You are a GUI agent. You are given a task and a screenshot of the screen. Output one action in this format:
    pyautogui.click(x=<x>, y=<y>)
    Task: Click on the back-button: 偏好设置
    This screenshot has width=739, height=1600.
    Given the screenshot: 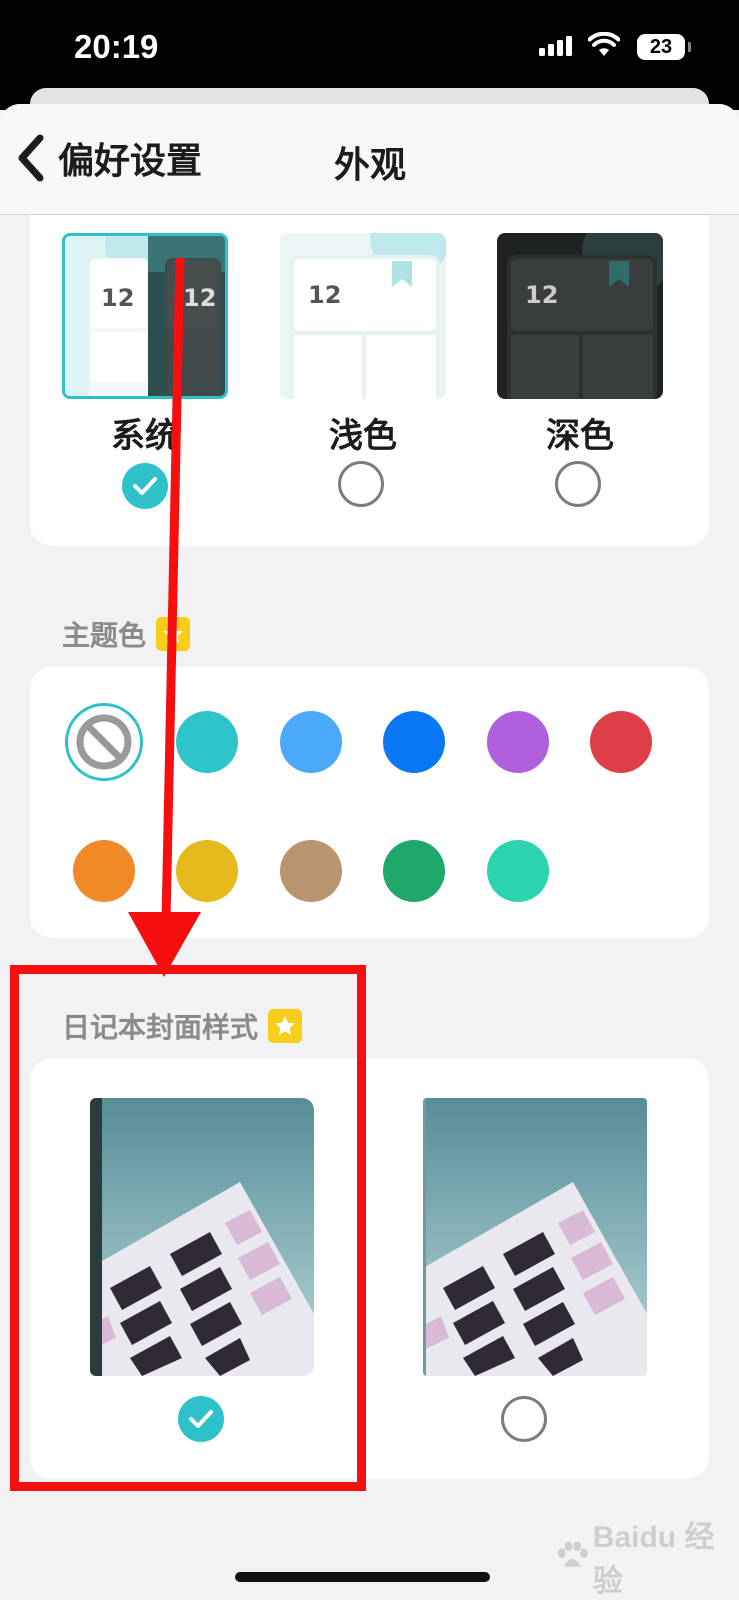 What is the action you would take?
    pyautogui.click(x=124, y=158)
    